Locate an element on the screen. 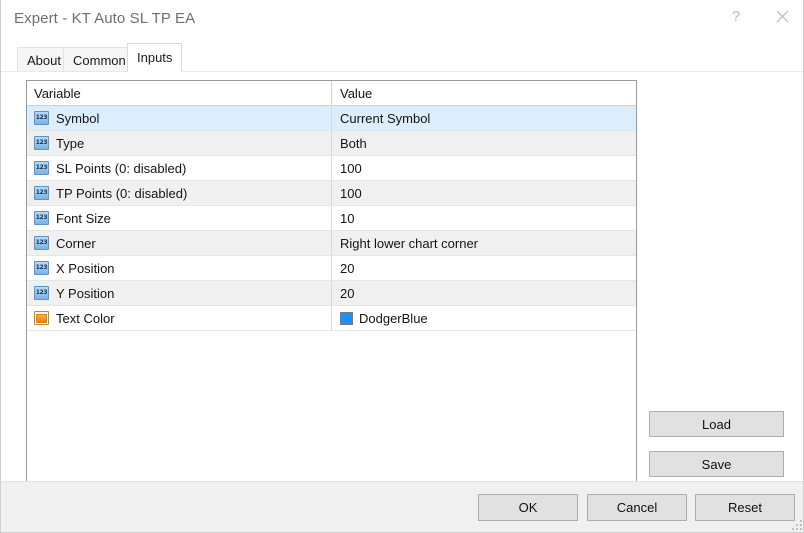  table-header-row: Variable Value is located at coordinates (331, 93).